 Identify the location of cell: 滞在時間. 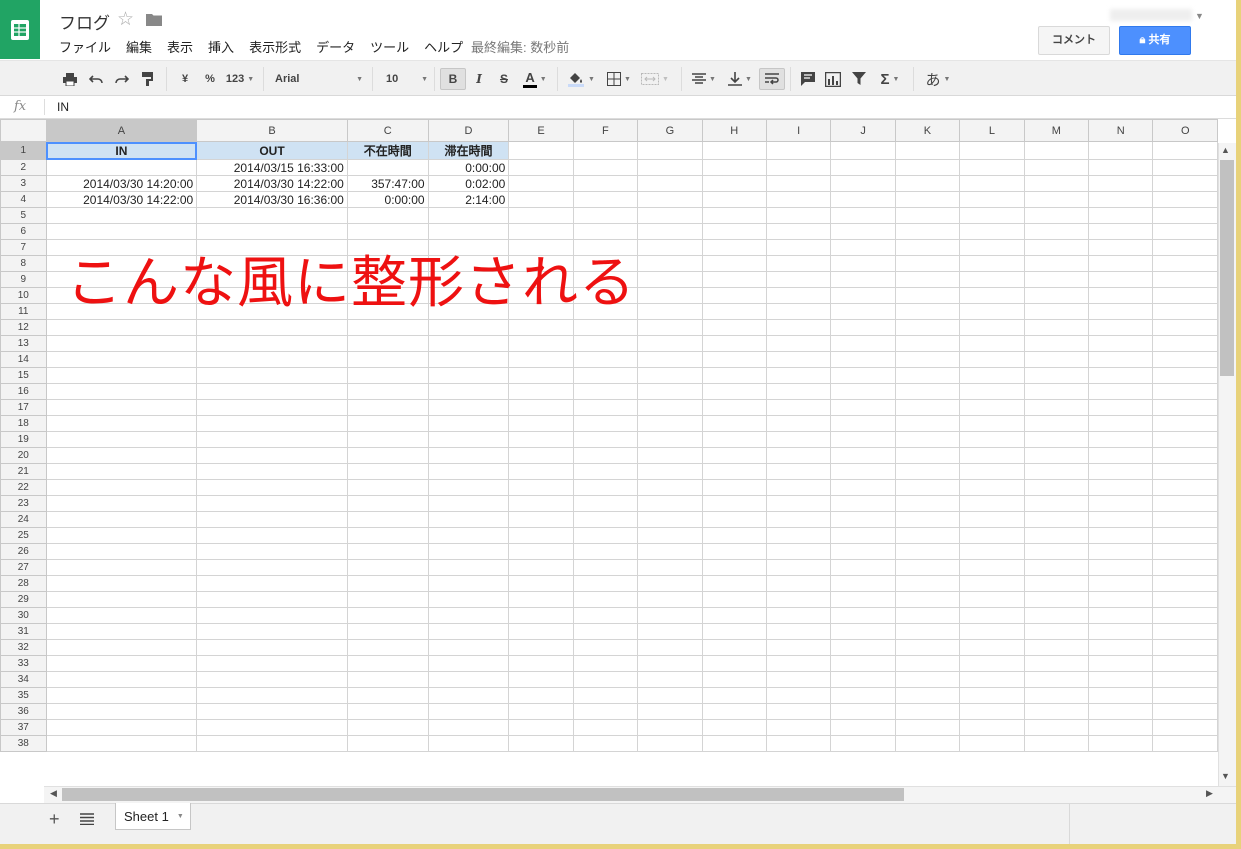
(468, 150).